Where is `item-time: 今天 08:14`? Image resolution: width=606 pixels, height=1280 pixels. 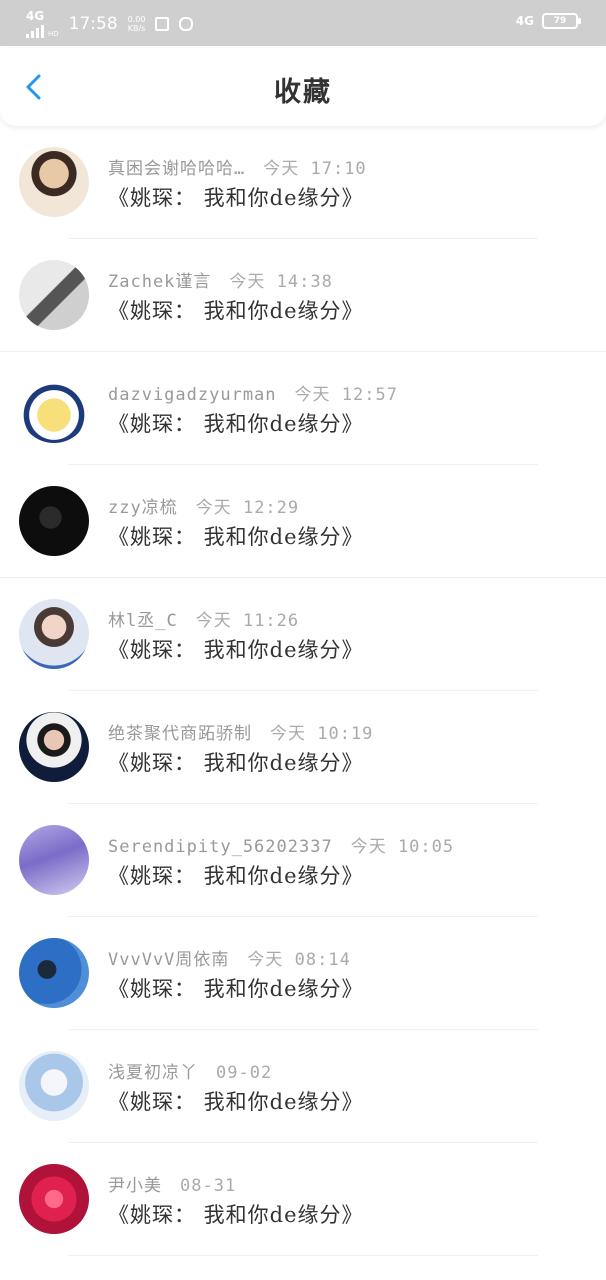
item-time: 今天 08:14 is located at coordinates (299, 960).